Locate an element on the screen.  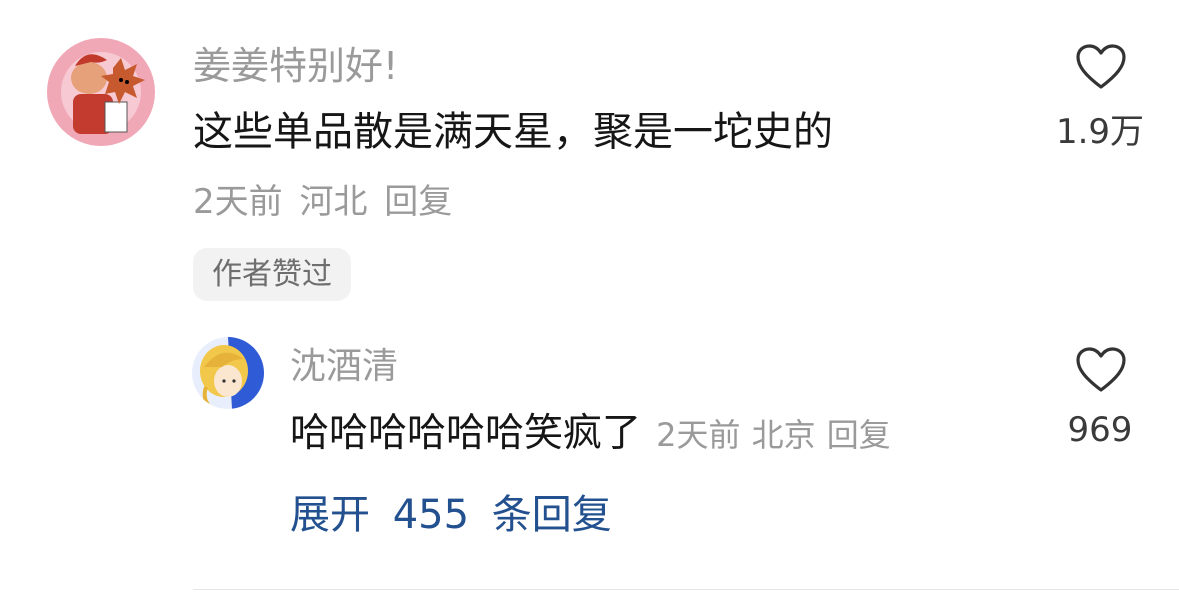
expand-suffix: 条回复 is located at coordinates (551, 515).